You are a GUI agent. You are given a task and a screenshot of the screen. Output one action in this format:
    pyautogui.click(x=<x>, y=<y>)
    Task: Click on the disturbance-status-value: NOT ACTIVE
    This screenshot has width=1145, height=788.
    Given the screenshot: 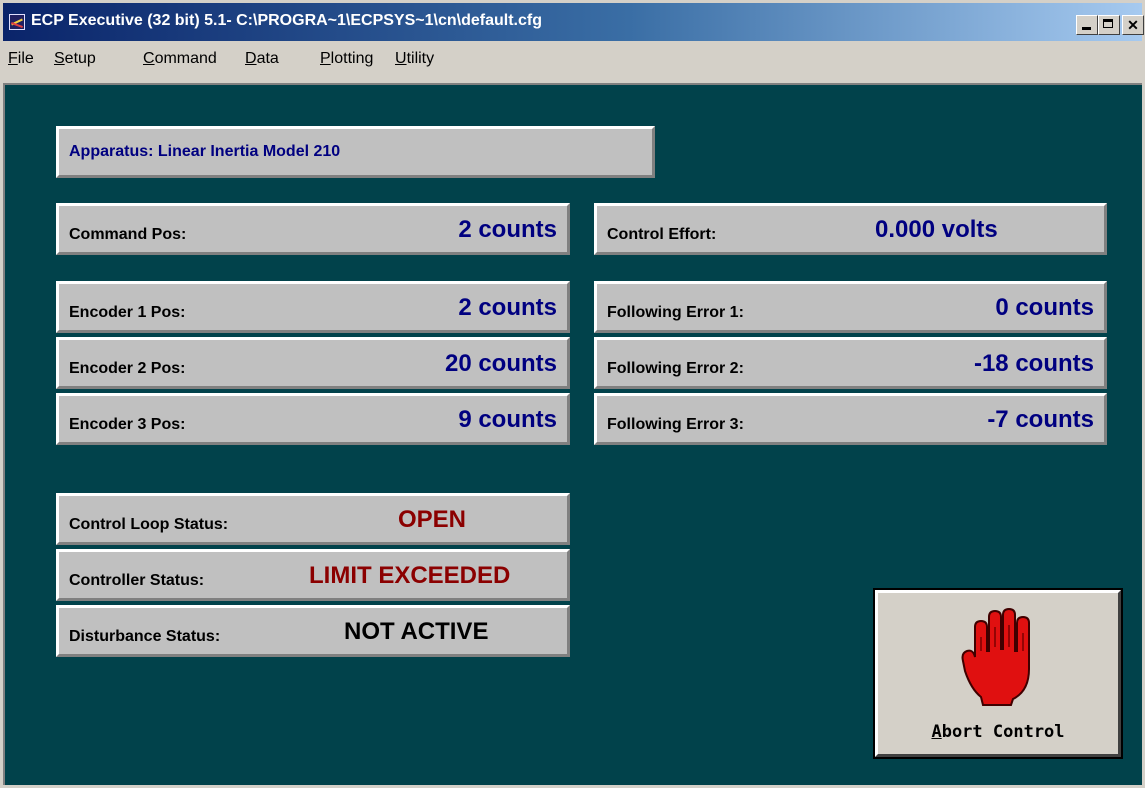 What is the action you would take?
    pyautogui.click(x=416, y=631)
    